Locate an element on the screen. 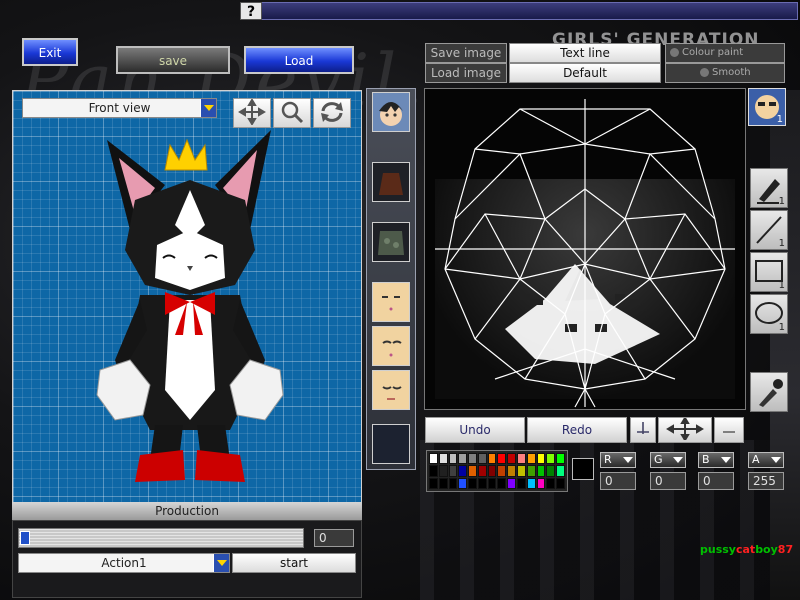 The height and width of the screenshot is (600, 800). b-channel-dropdown: B is located at coordinates (716, 460).